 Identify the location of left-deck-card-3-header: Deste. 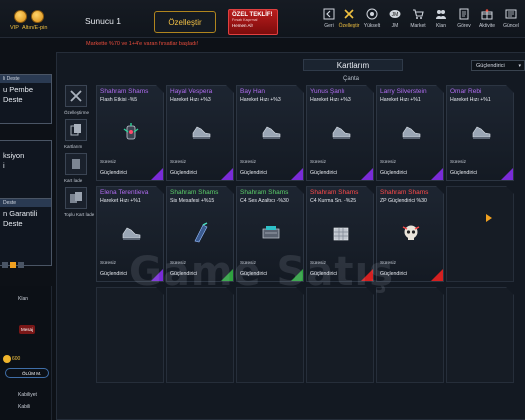
(25, 203).